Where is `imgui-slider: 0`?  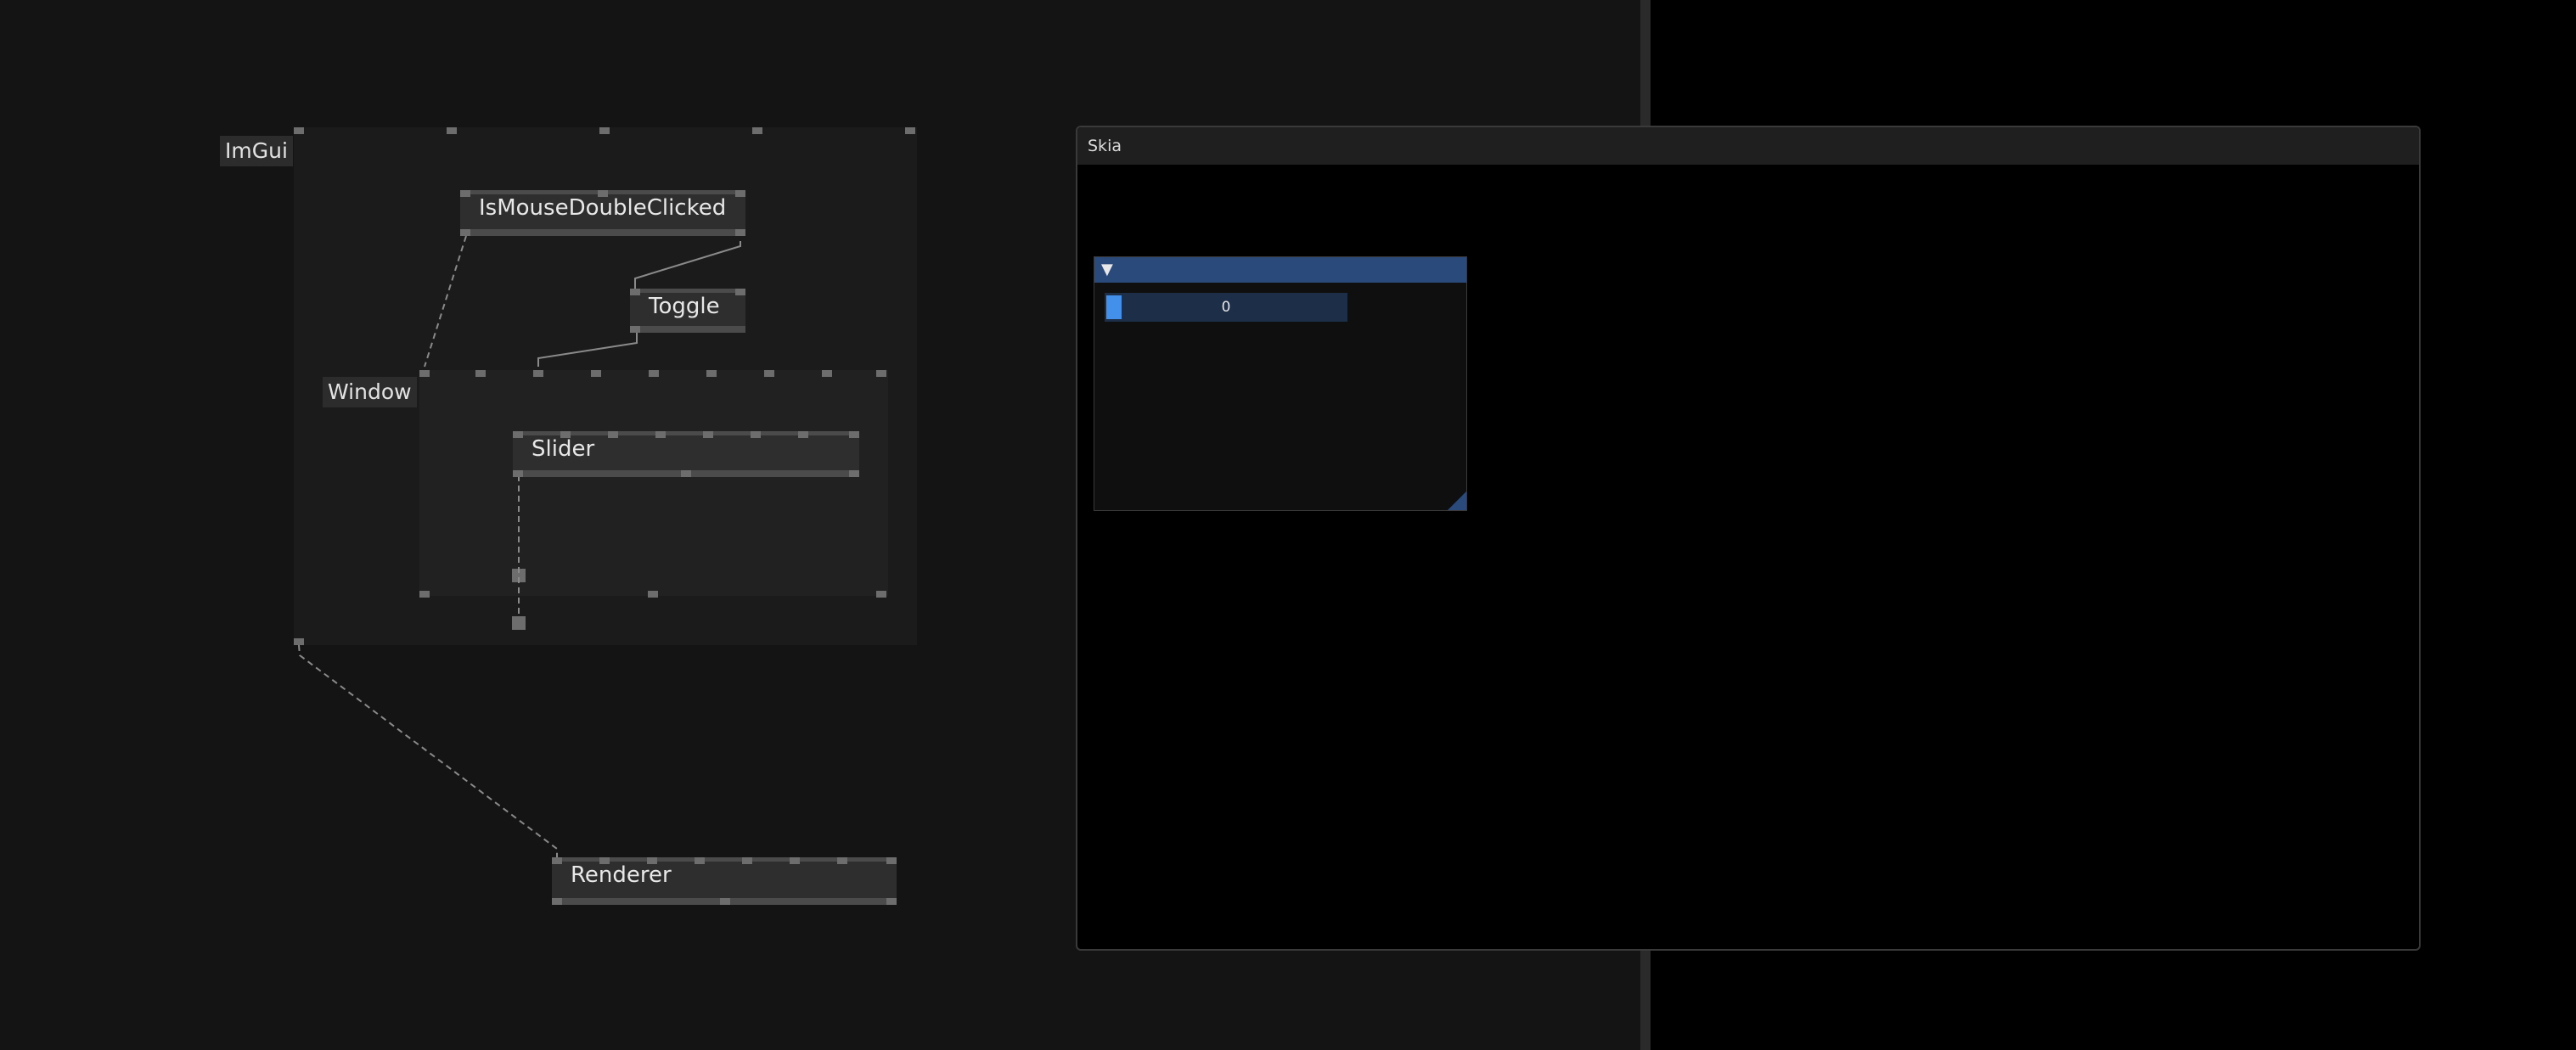
imgui-slider: 0 is located at coordinates (1226, 307).